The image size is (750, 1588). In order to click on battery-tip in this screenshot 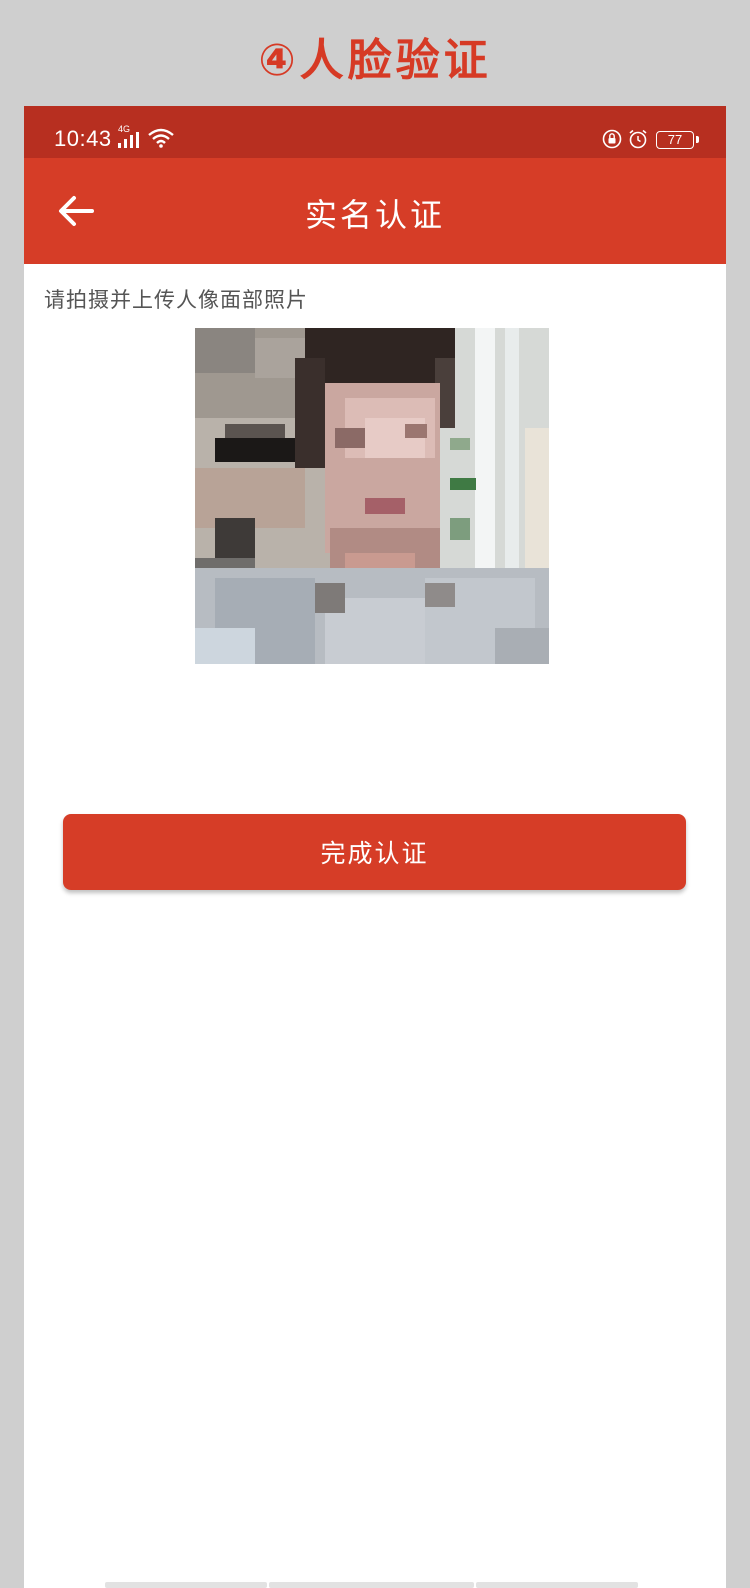, I will do `click(697, 139)`.